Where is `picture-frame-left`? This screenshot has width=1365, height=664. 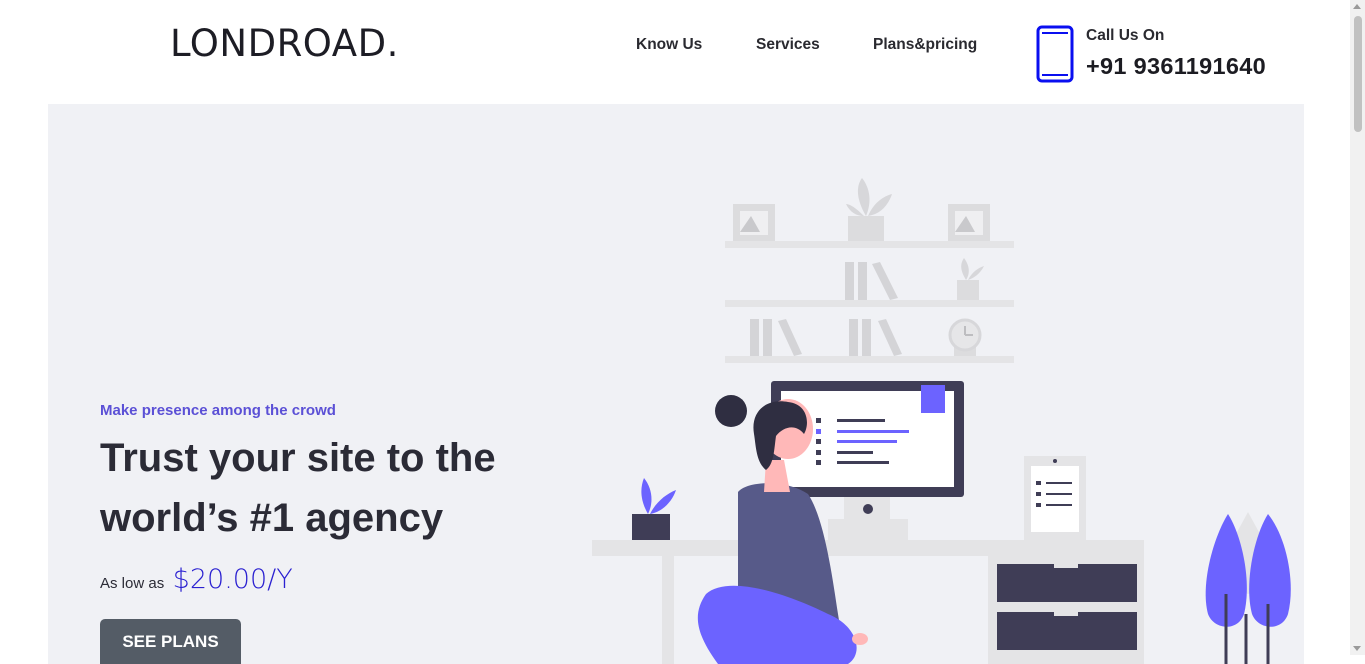
picture-frame-left is located at coordinates (754, 222).